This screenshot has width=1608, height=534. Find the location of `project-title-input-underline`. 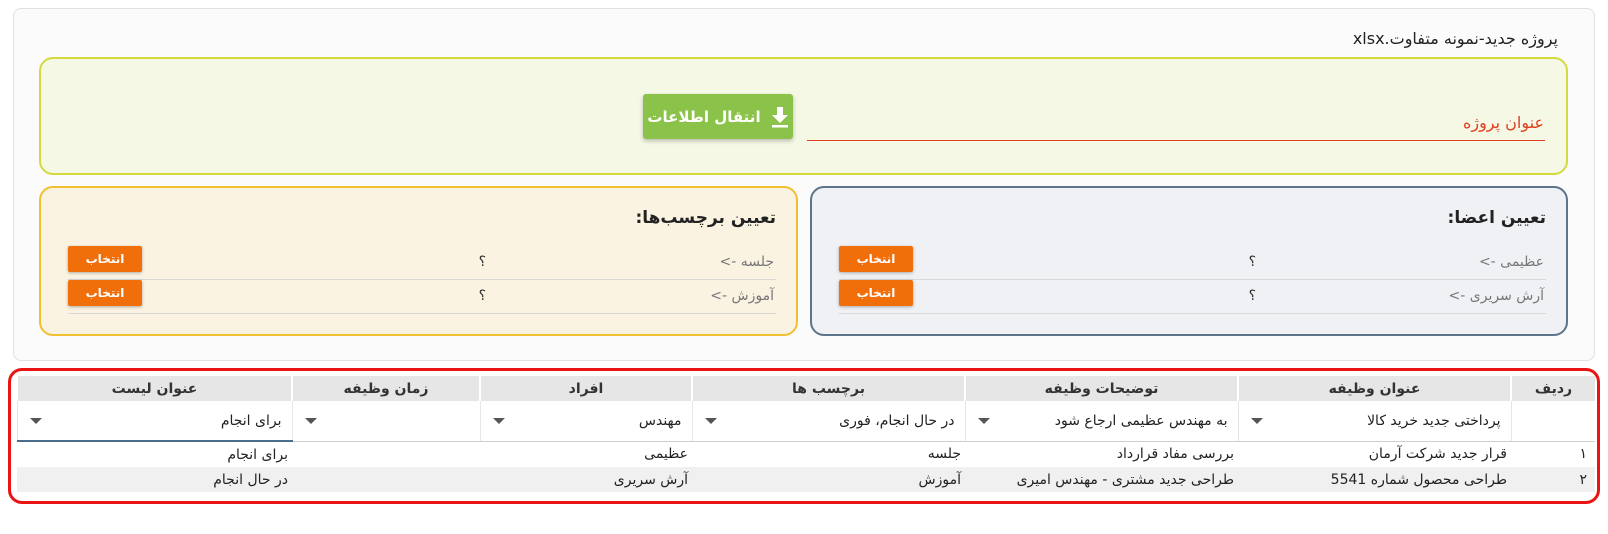

project-title-input-underline is located at coordinates (1176, 140).